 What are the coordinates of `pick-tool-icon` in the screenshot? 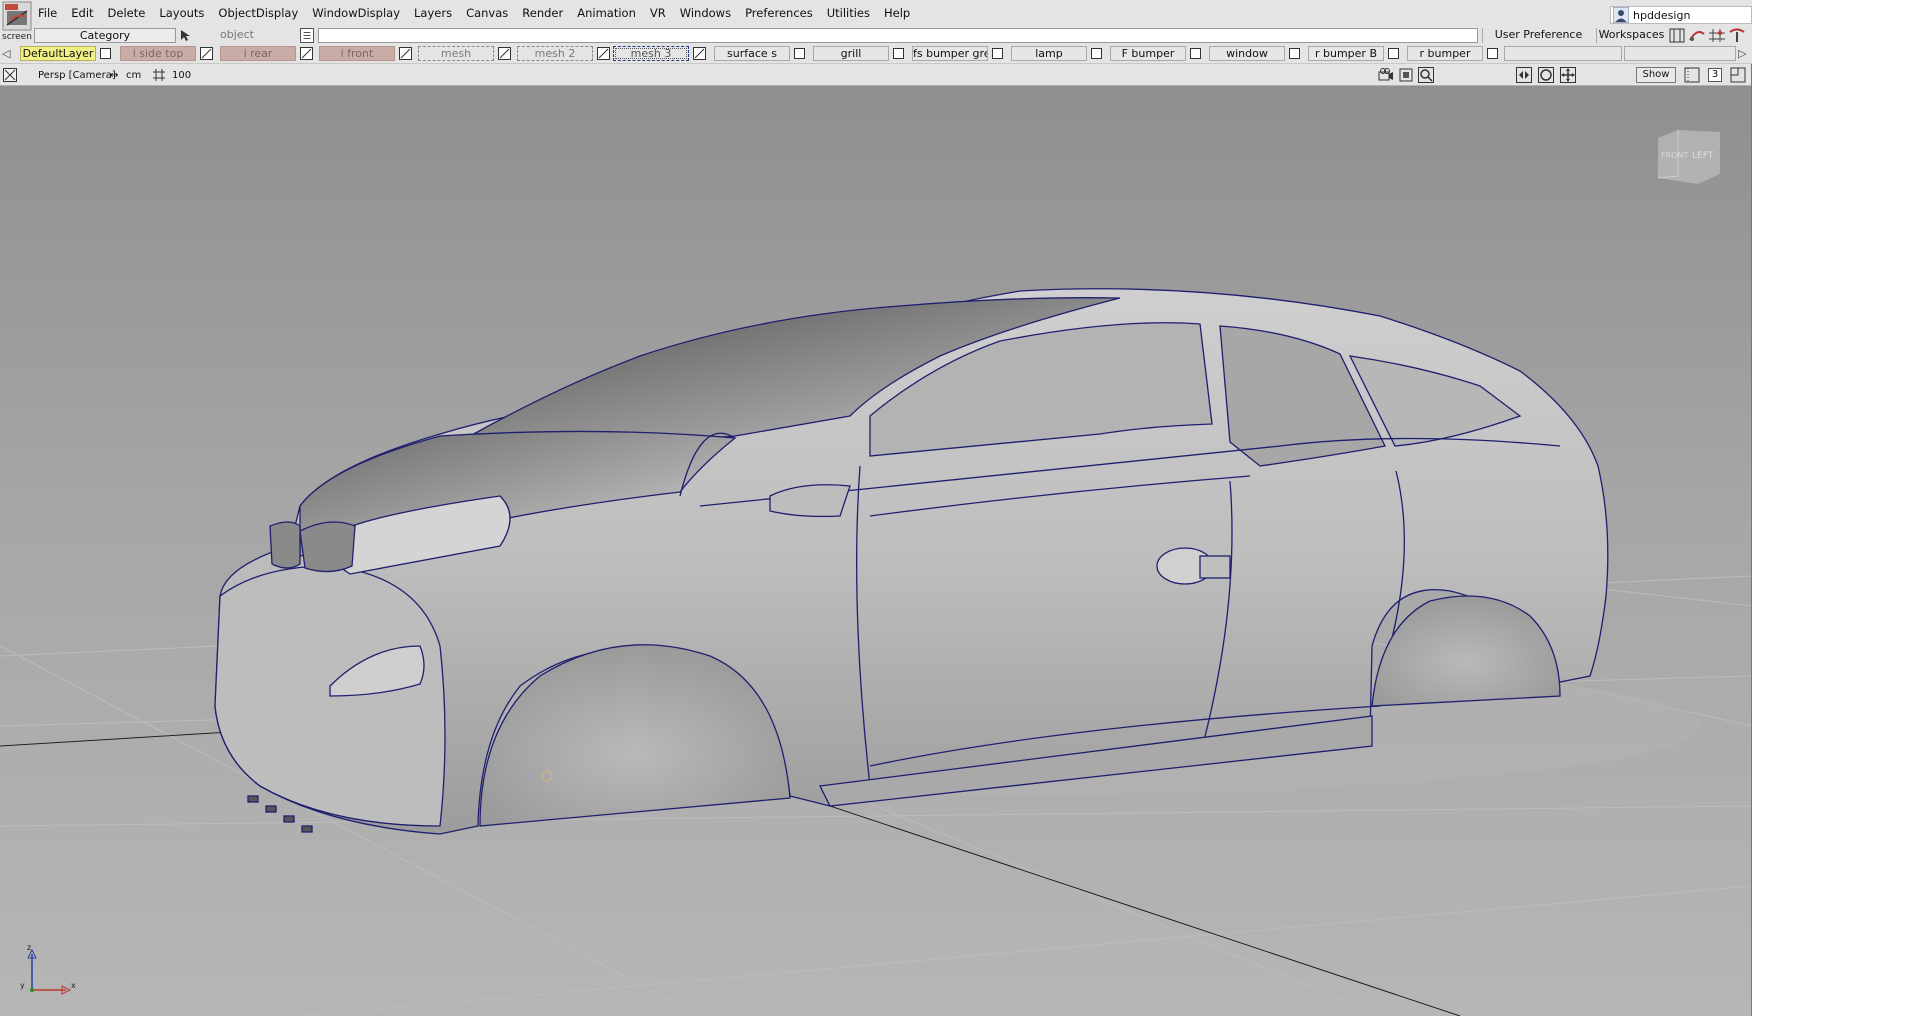 It's located at (1737, 35).